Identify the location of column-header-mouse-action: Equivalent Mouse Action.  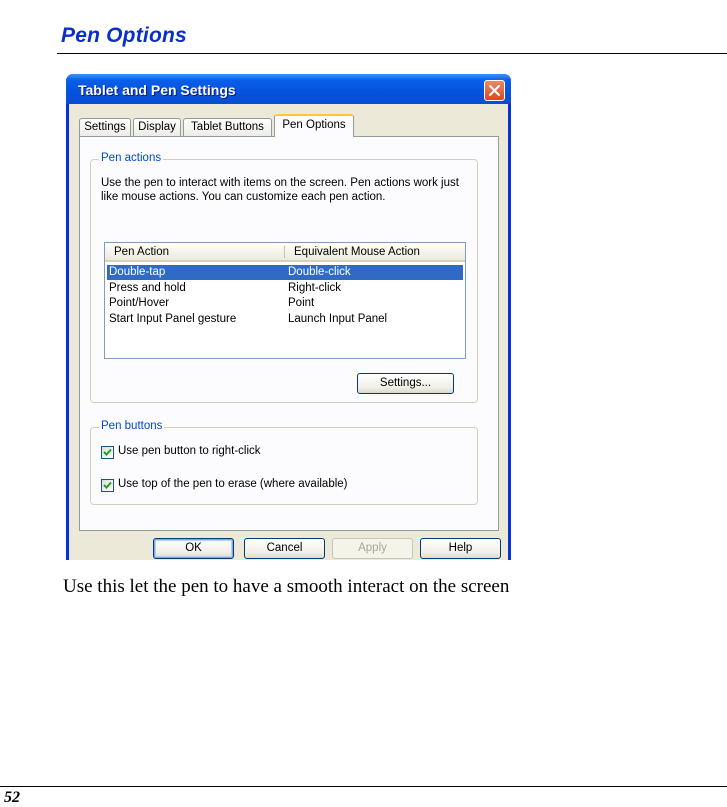
(357, 252).